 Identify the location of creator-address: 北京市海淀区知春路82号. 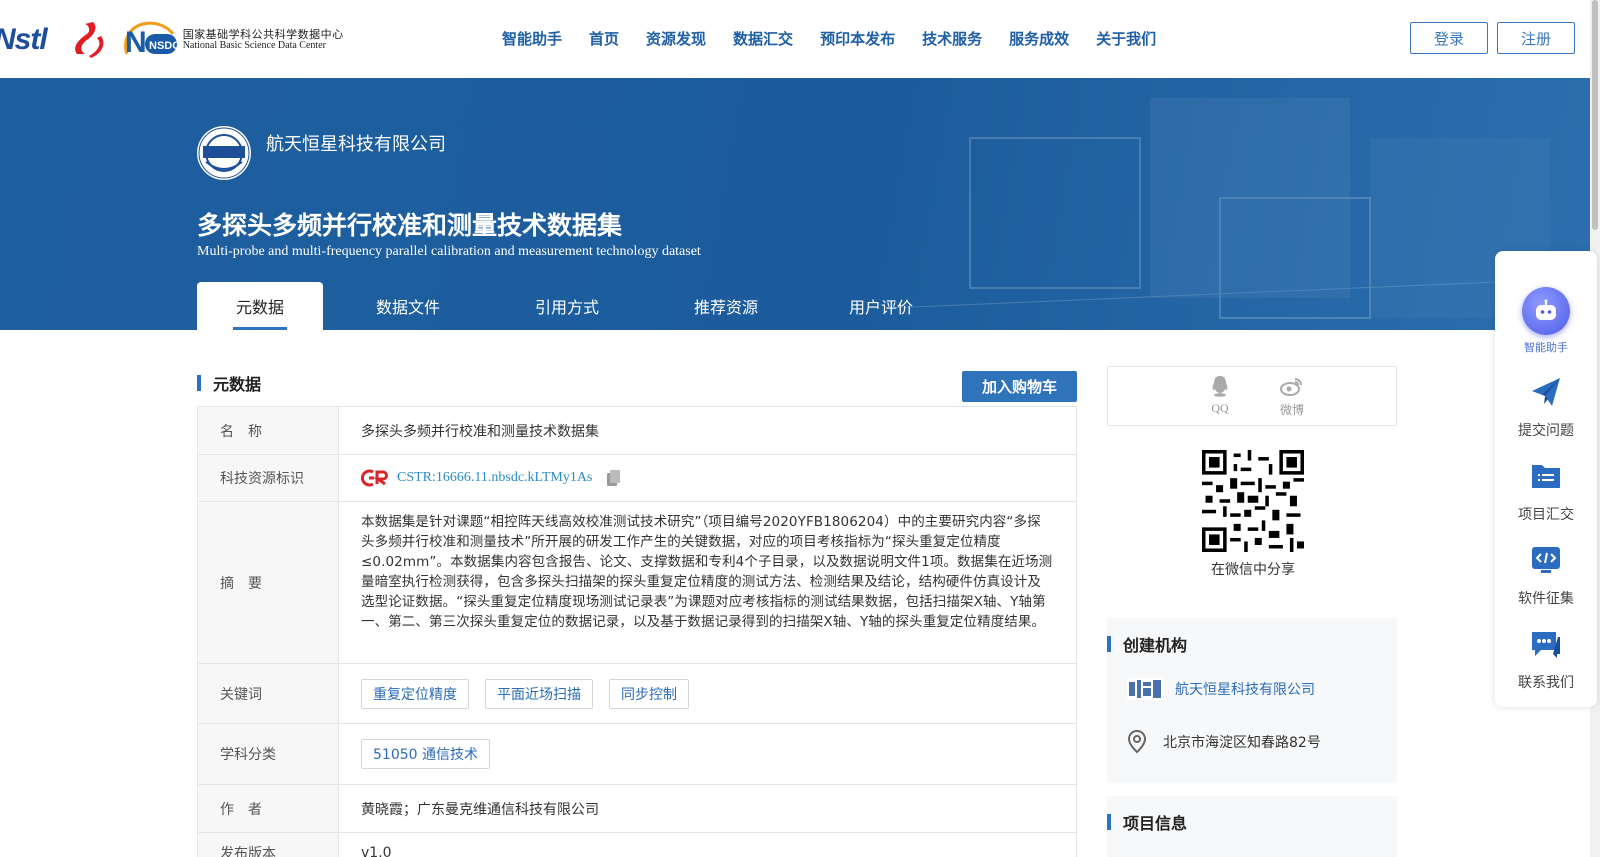
(1224, 742).